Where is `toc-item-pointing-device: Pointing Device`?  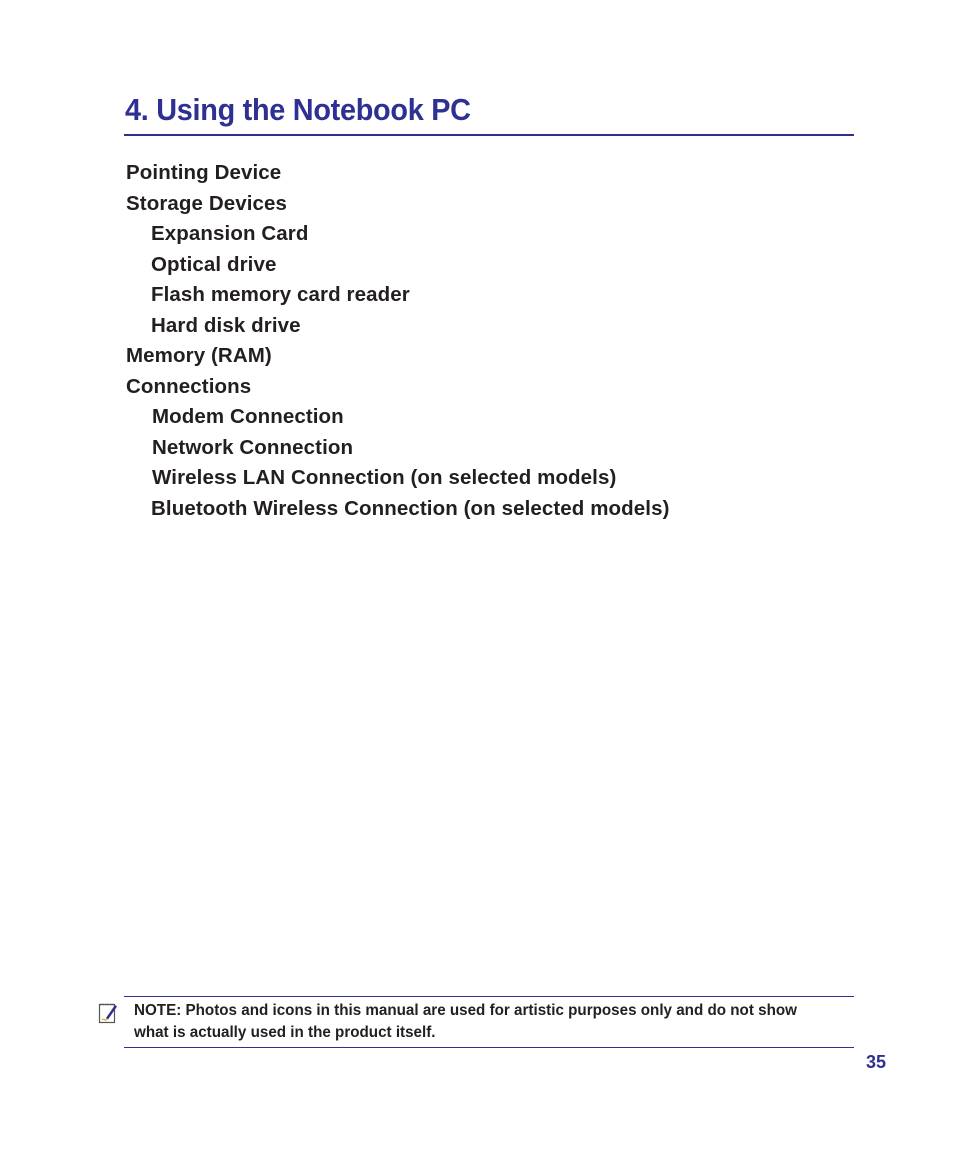 toc-item-pointing-device: Pointing Device is located at coordinates (204, 172).